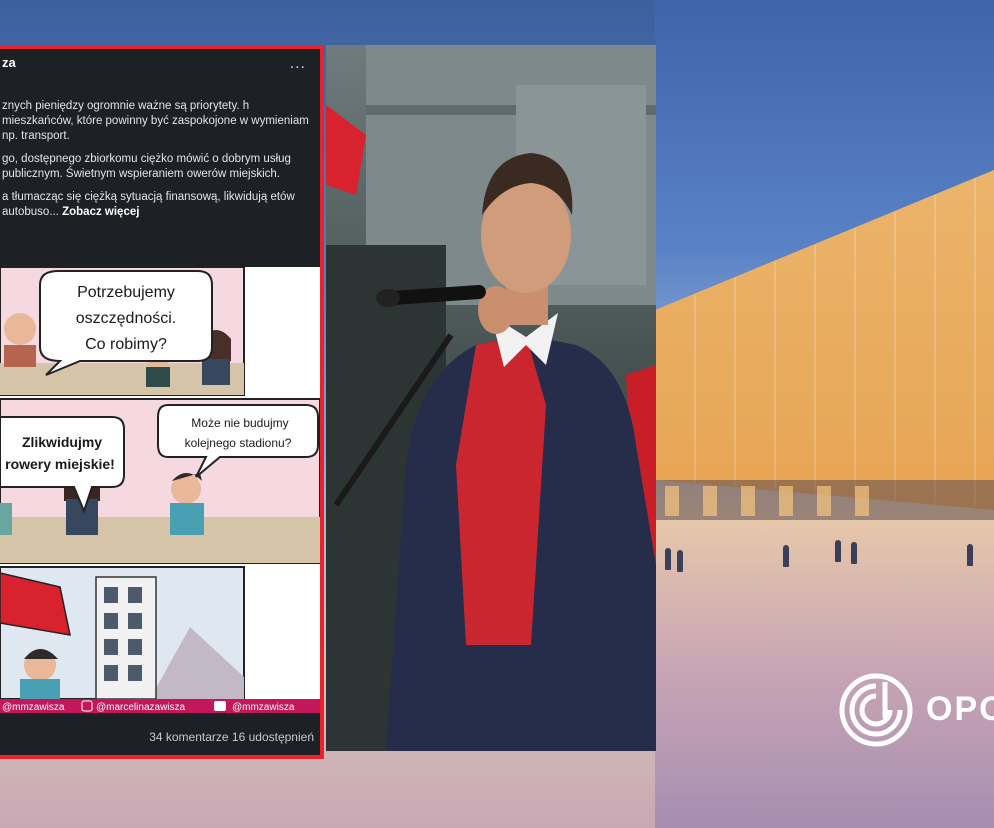 Image resolution: width=994 pixels, height=828 pixels. What do you see at coordinates (824, 345) in the screenshot?
I see `stadium-facade` at bounding box center [824, 345].